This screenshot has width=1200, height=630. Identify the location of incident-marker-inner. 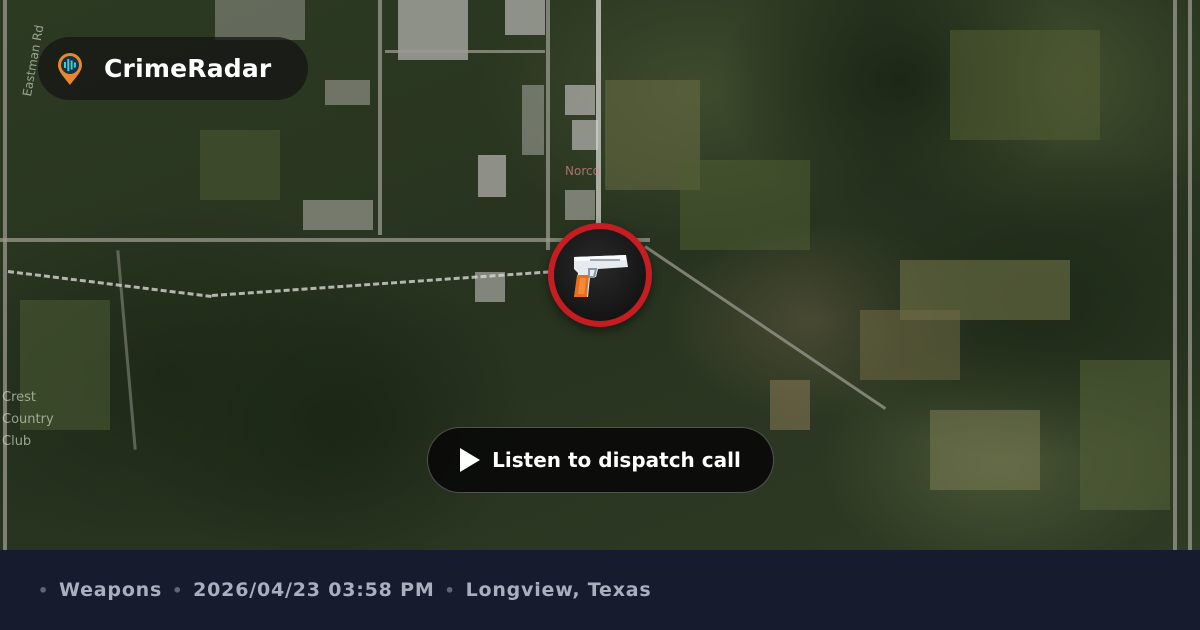
(600, 275).